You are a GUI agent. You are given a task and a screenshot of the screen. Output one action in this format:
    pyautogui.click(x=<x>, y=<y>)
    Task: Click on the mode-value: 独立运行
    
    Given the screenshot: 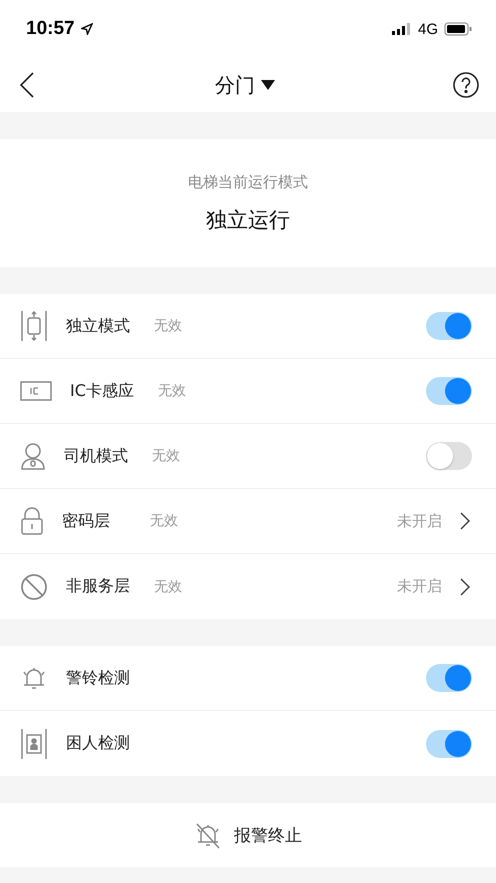 What is the action you would take?
    pyautogui.click(x=248, y=220)
    